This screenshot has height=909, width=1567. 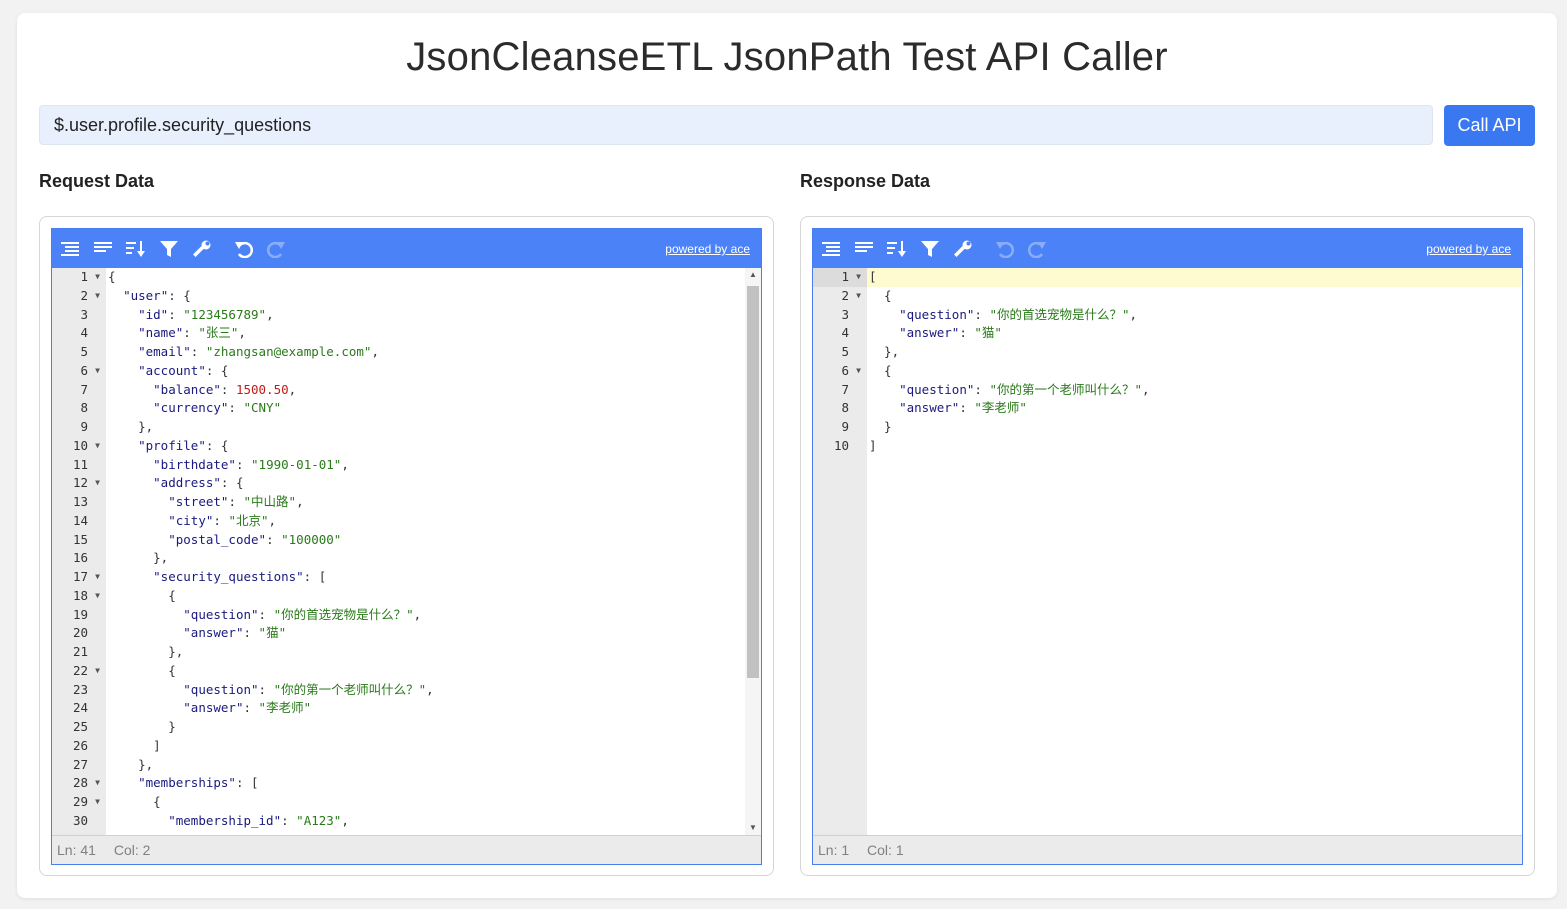 What do you see at coordinates (1194, 277) in the screenshot?
I see `code-line: [` at bounding box center [1194, 277].